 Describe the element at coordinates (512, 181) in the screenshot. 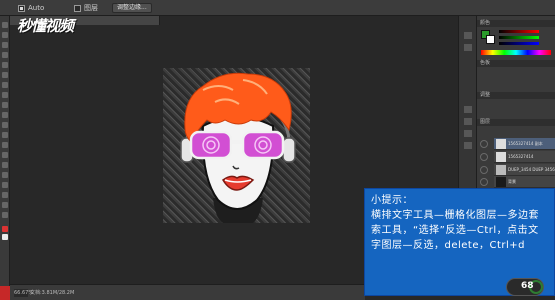

I see `layer-name: 背景` at that location.